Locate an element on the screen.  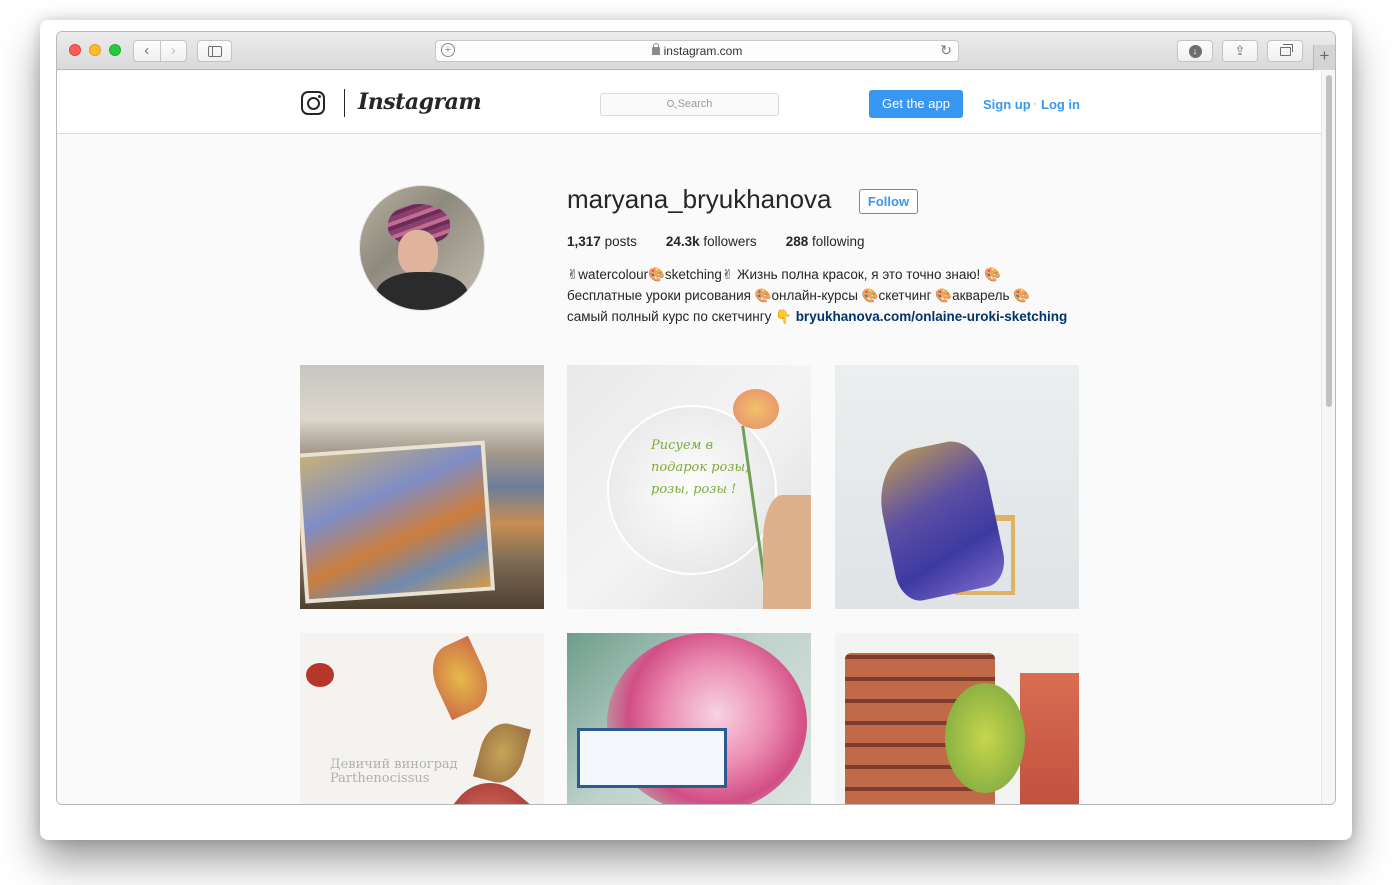
follow-button: Follow is located at coordinates (888, 201).